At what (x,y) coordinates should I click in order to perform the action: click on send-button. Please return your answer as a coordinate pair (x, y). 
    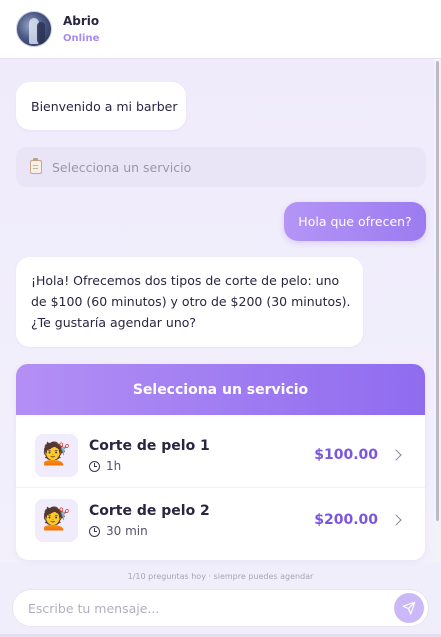
    Looking at the image, I should click on (409, 608).